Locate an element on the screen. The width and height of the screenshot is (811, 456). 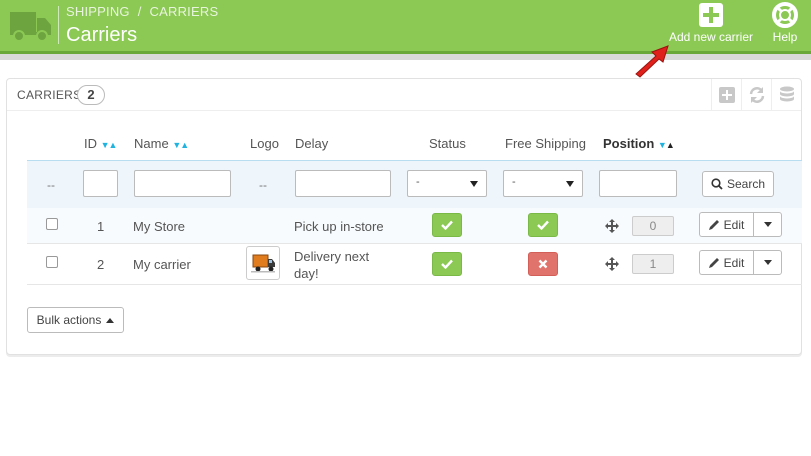
bulk-actions-label: Bulk actions is located at coordinates (69, 320).